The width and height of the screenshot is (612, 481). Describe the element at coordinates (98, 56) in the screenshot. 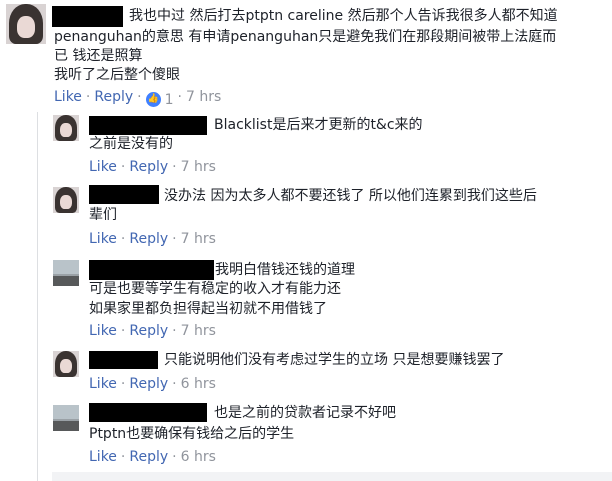

I see `comment-text-line: 已 钱还是照算` at that location.